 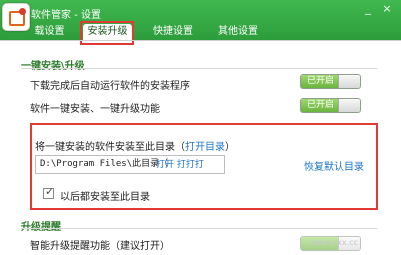 I want to click on header-divider, so click(x=200, y=40).